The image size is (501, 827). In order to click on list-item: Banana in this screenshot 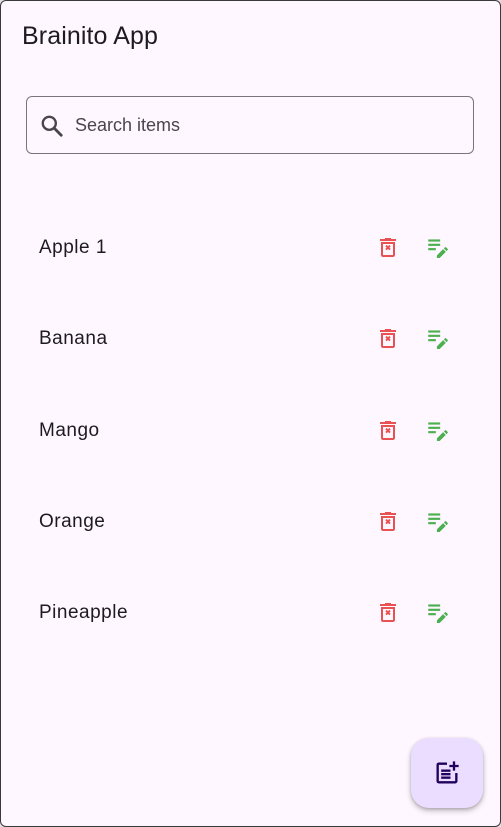, I will do `click(250, 339)`.